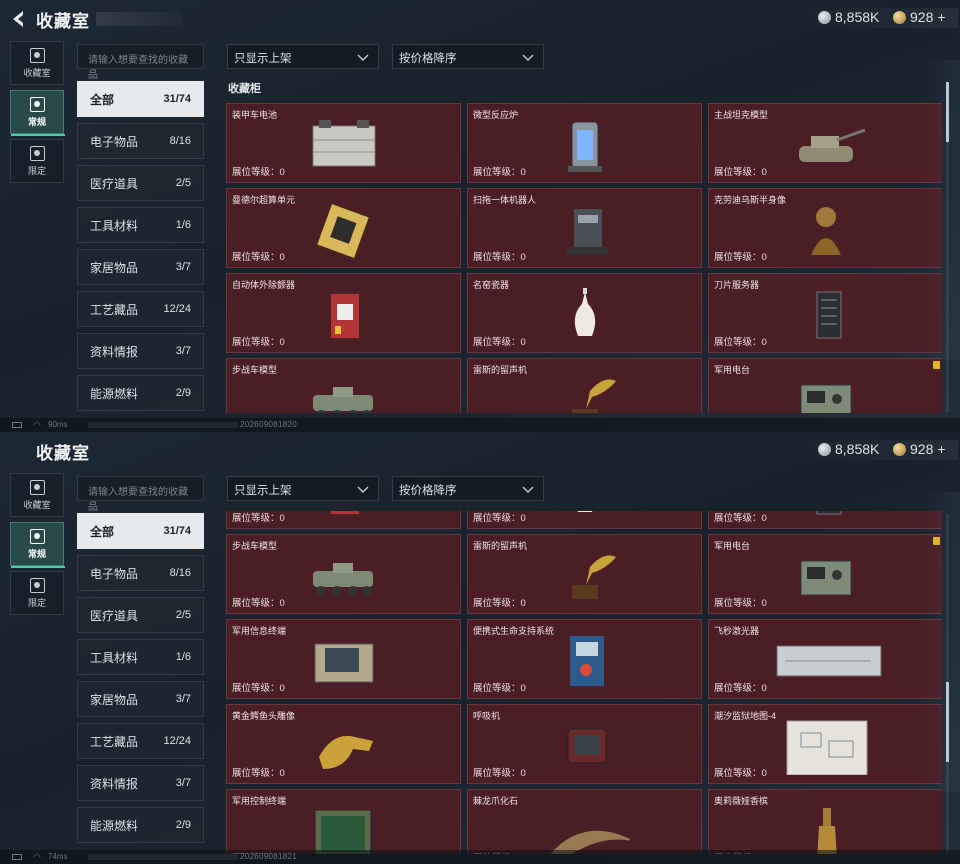 The image size is (960, 864). I want to click on collection-item-card: 奥莉薇娅香槟展位等级：0, so click(825, 821).